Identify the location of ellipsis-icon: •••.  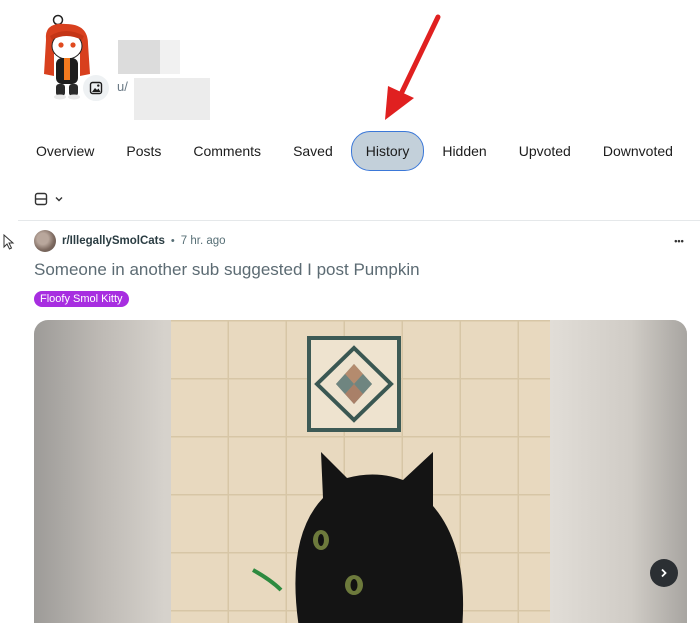
(679, 241).